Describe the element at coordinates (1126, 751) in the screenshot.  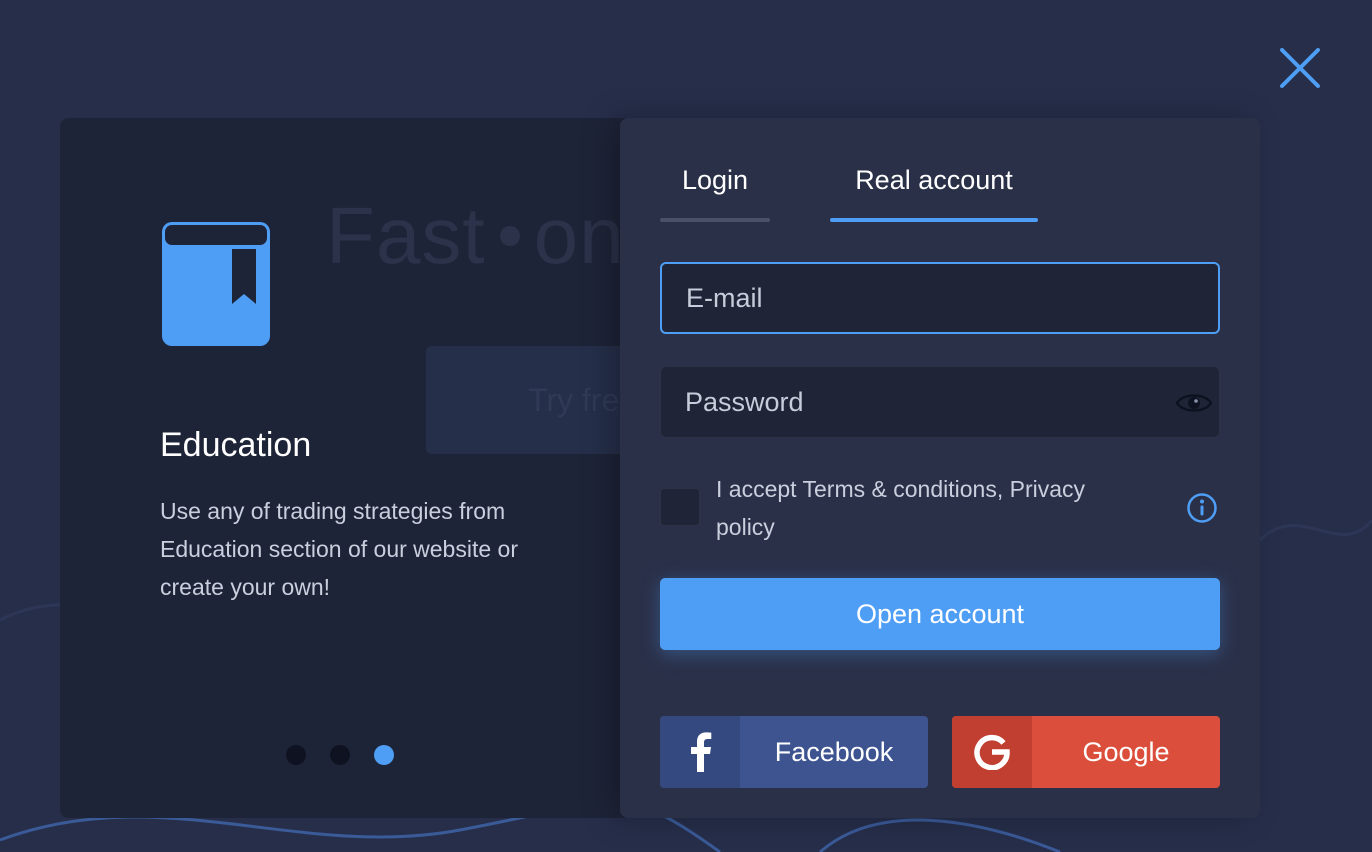
I see `google-label: Google` at that location.